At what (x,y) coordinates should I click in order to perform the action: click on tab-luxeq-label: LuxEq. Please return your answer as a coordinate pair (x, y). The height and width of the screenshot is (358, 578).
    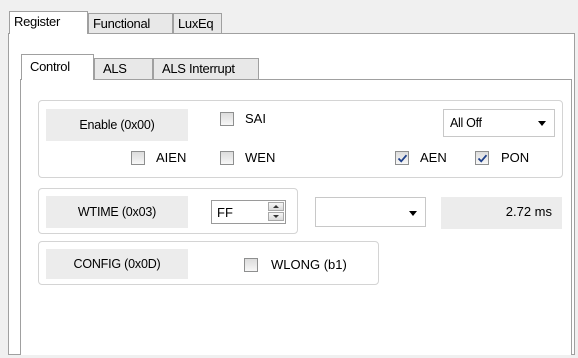
    Looking at the image, I should click on (196, 23).